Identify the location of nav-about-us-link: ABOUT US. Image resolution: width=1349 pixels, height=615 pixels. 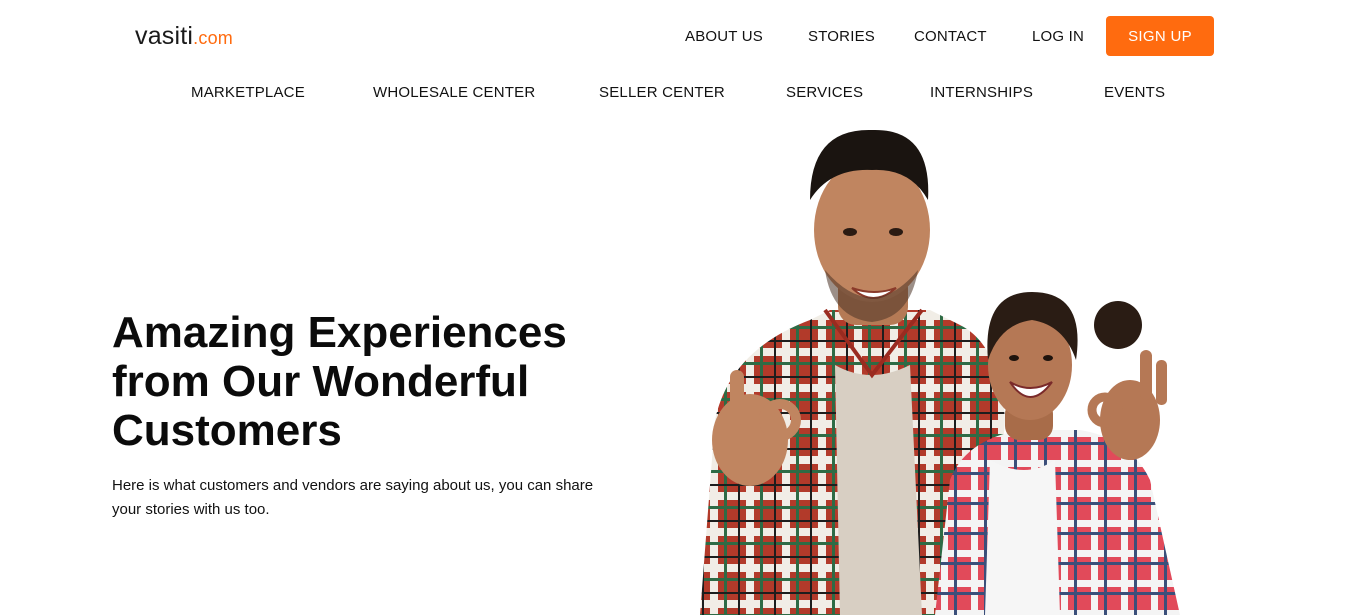
(724, 36).